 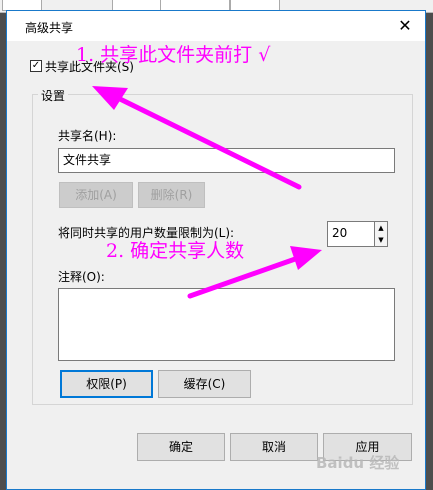 What do you see at coordinates (36, 66) in the screenshot?
I see `share-folder-checkbox: ✓` at bounding box center [36, 66].